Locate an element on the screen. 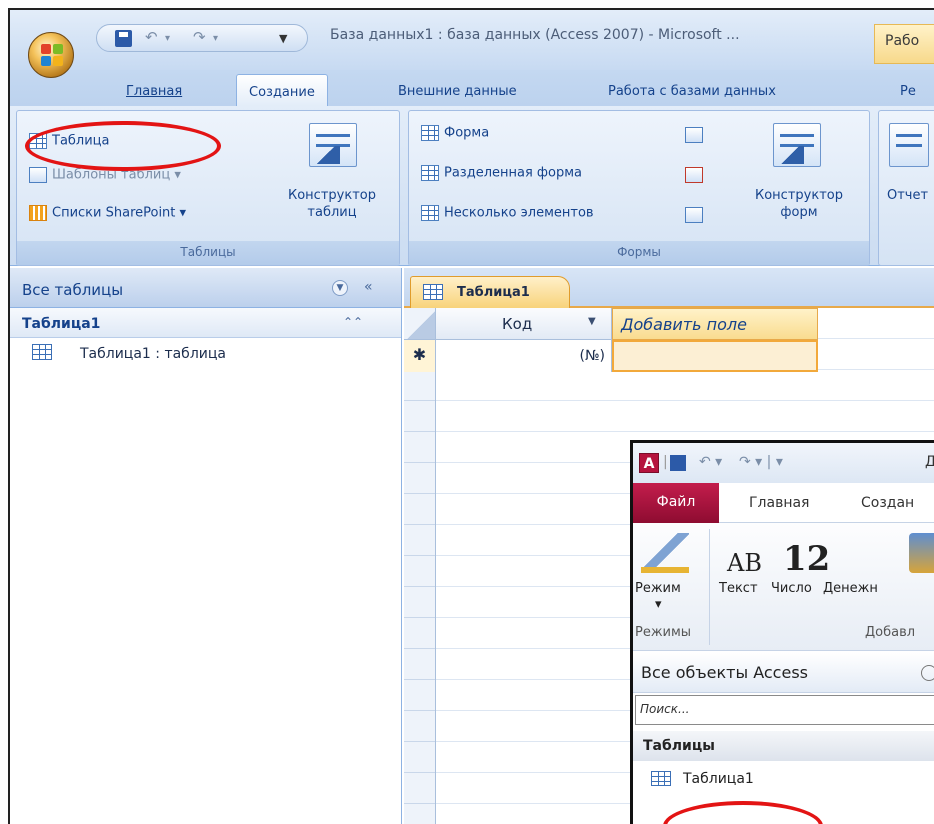  sharepoint-icon is located at coordinates (38, 213).